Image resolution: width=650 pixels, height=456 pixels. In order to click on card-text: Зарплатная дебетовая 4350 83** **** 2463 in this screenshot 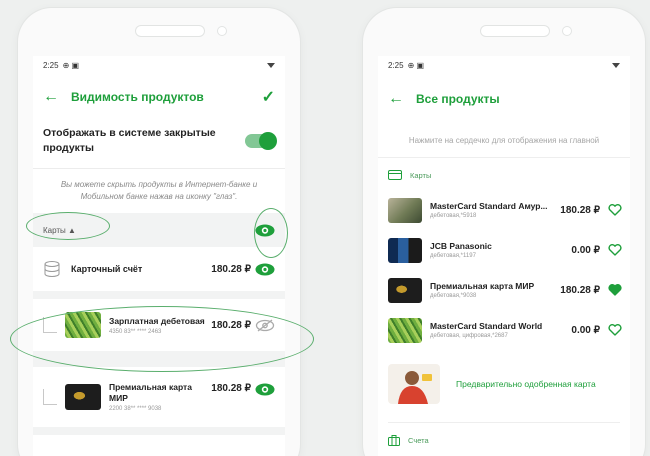, I will do `click(160, 325)`.